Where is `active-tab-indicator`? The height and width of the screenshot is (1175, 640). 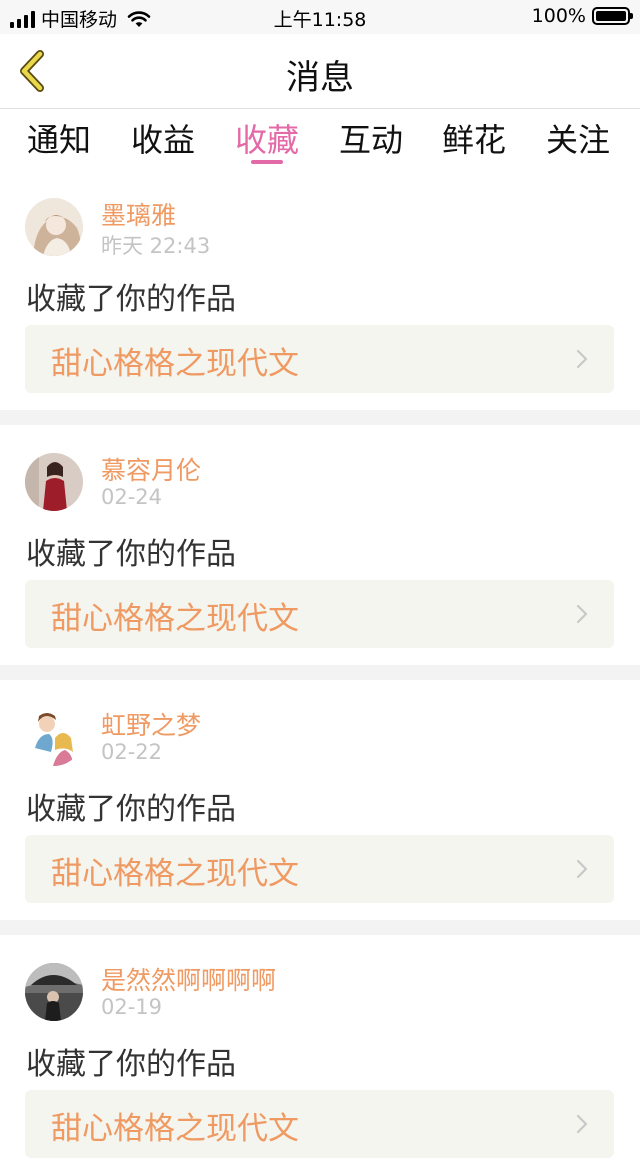 active-tab-indicator is located at coordinates (267, 162).